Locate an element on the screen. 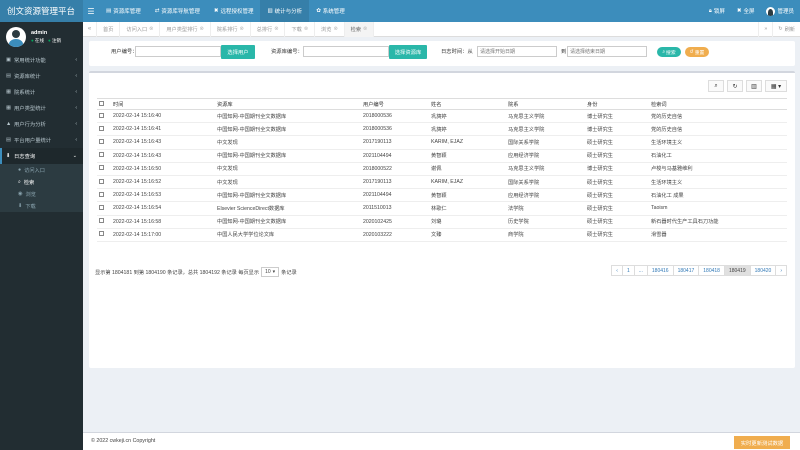 This screenshot has width=800, height=450. search-button: ⌕ 搜索 is located at coordinates (669, 52).